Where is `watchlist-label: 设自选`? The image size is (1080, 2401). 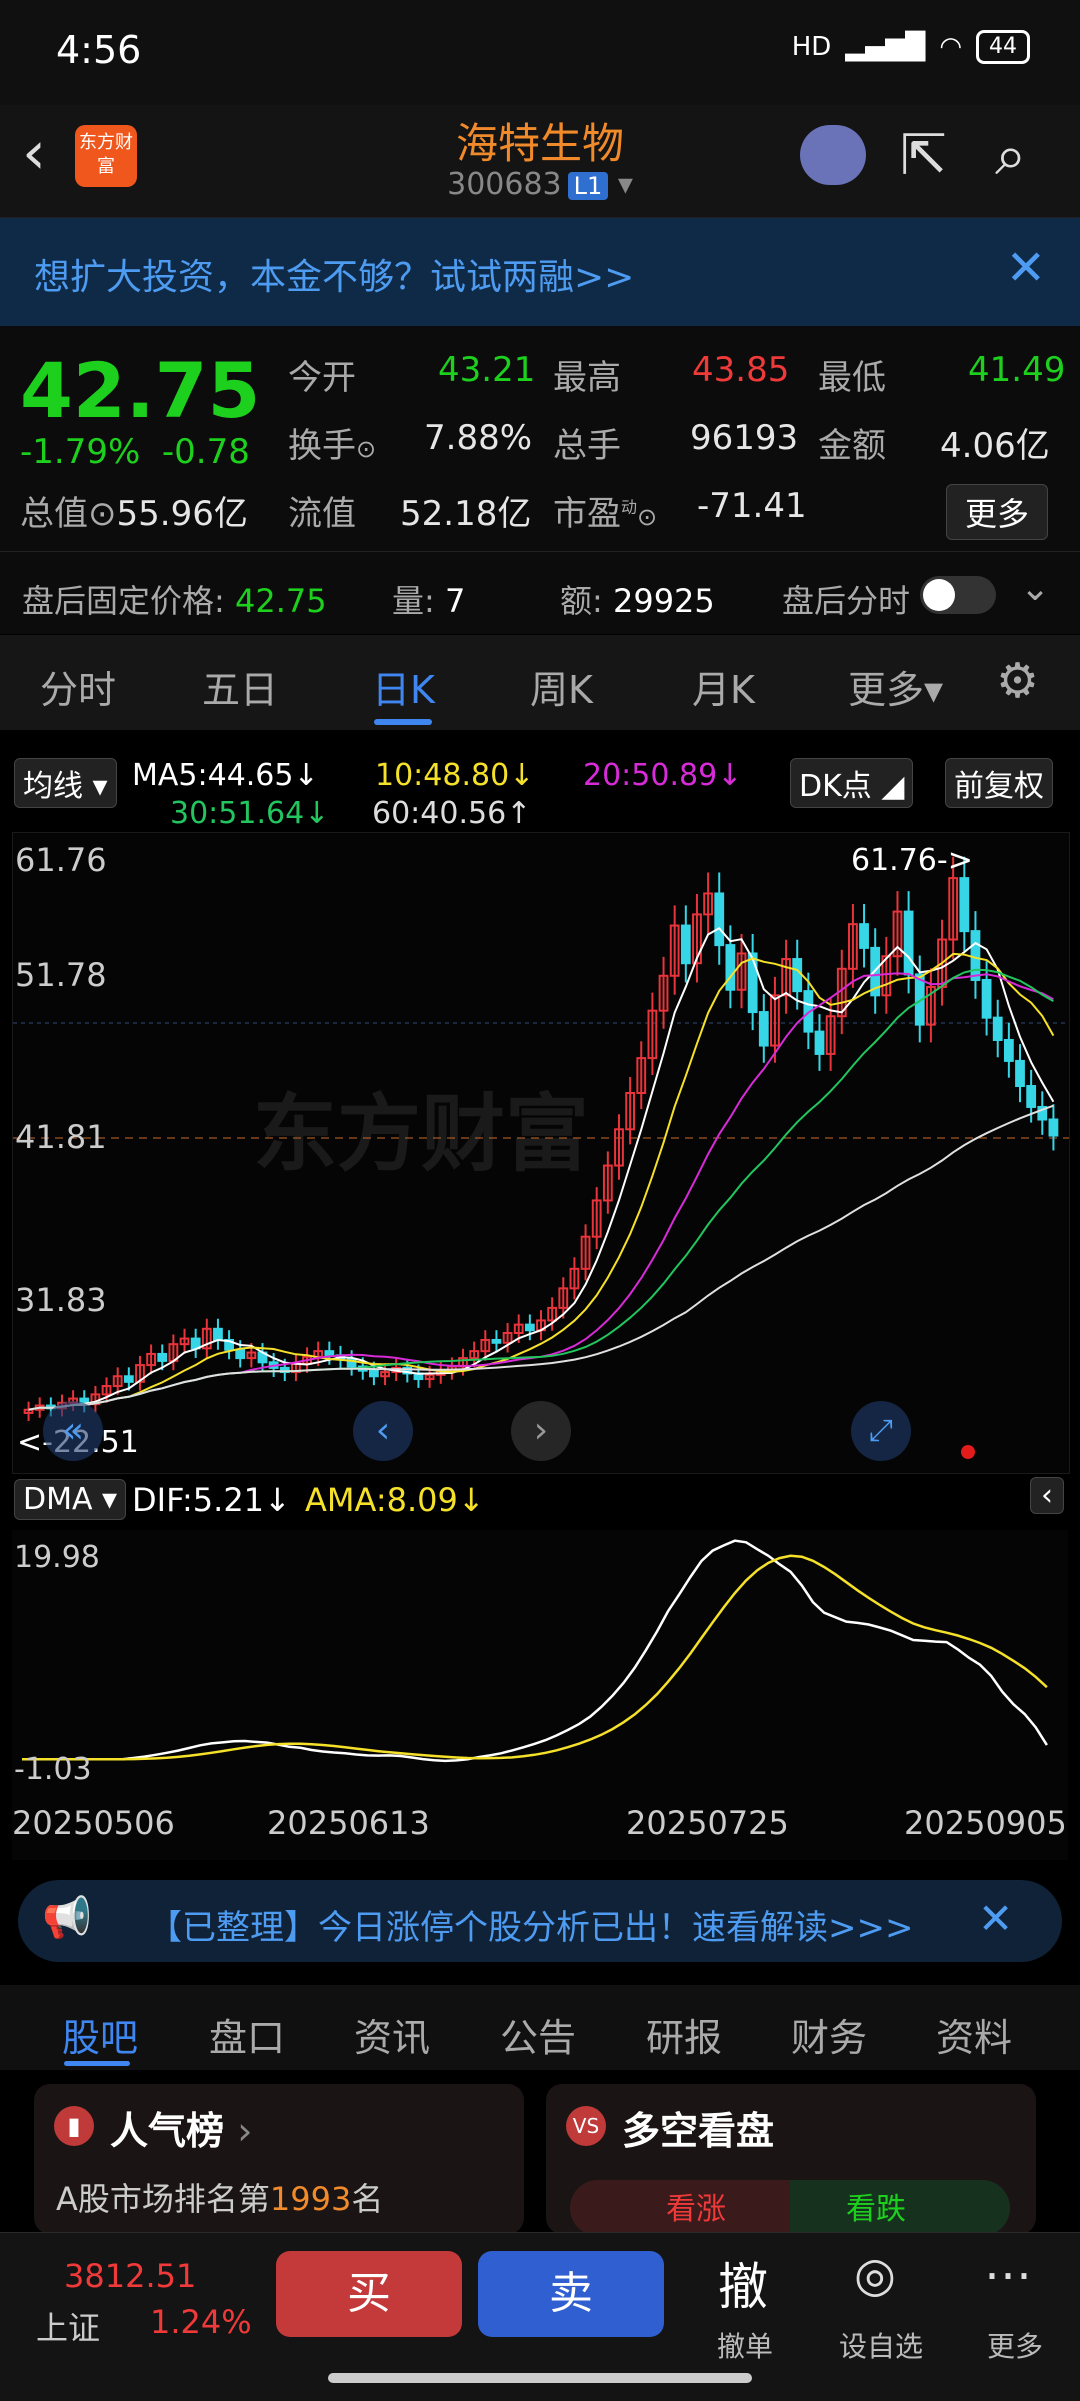
watchlist-label: 设自选 is located at coordinates (880, 2346).